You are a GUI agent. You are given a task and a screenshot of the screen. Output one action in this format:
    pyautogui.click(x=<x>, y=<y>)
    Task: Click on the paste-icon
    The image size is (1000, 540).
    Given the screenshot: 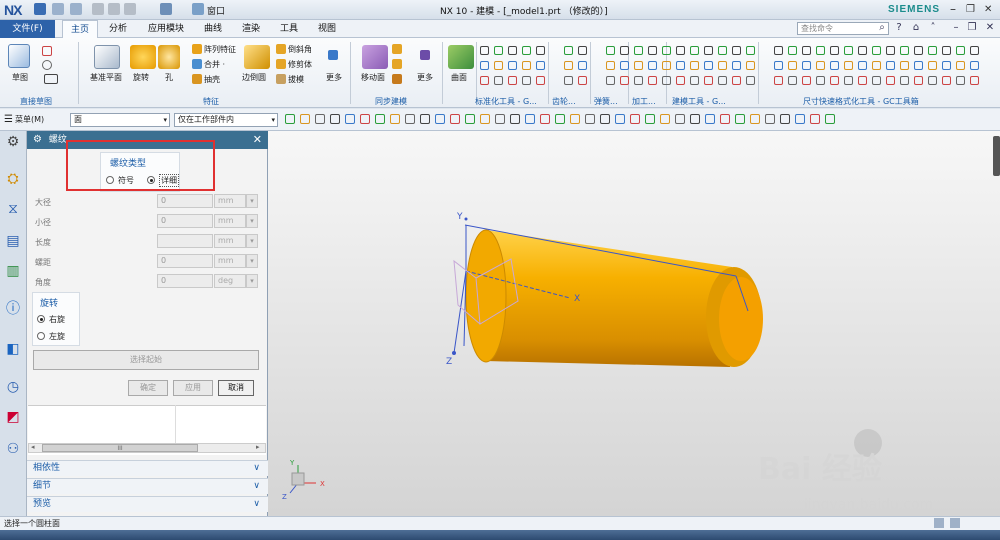 What is the action you would take?
    pyautogui.click(x=130, y=9)
    